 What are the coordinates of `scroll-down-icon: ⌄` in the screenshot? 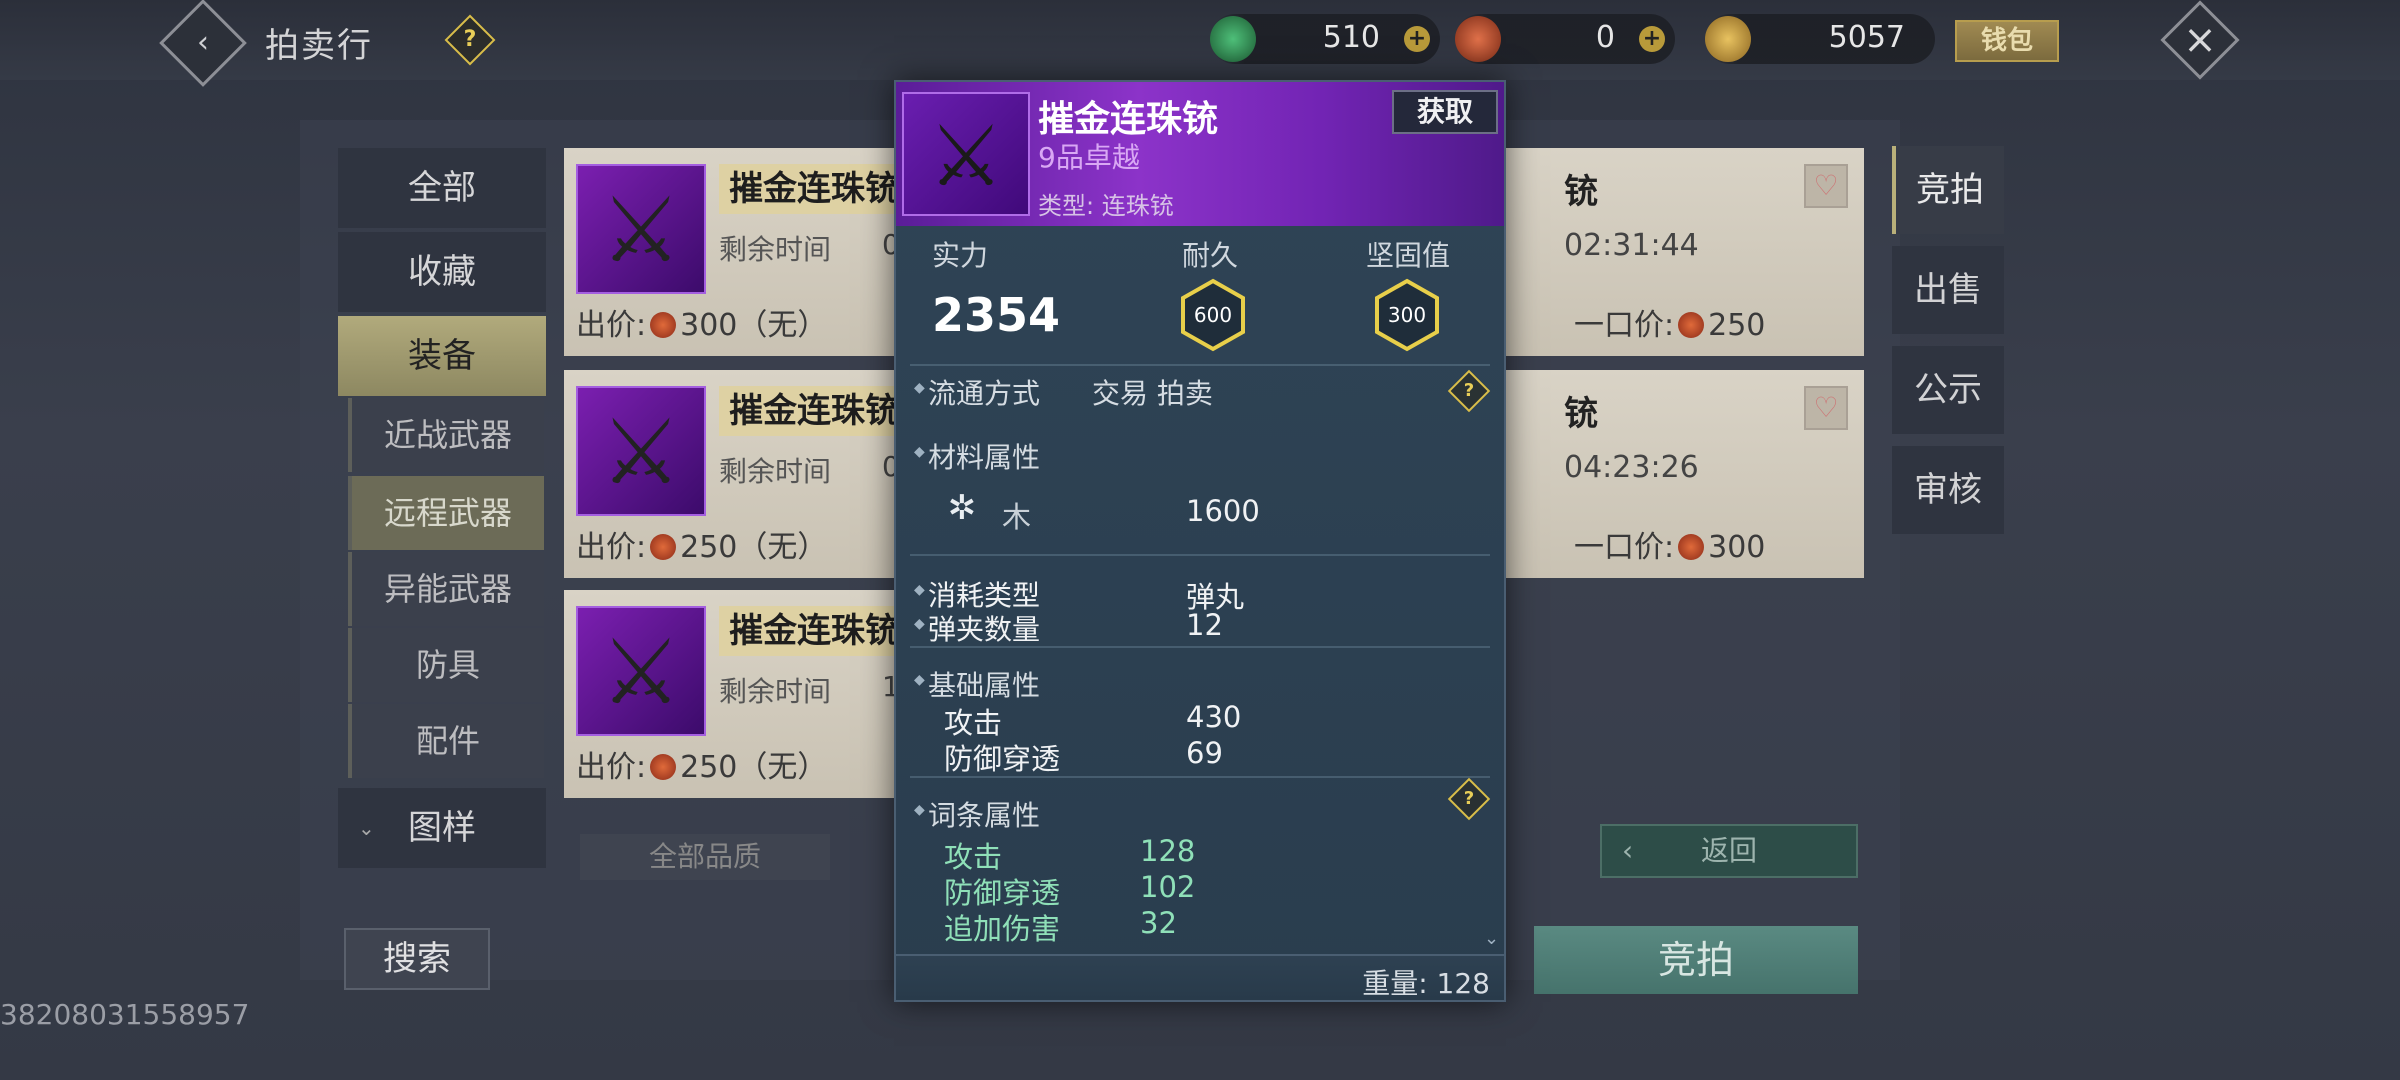 It's located at (1491, 938).